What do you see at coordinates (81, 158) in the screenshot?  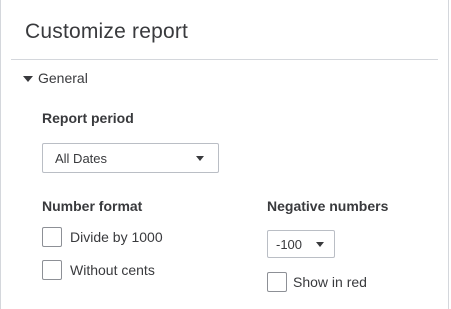 I see `report-period-value: All Dates` at bounding box center [81, 158].